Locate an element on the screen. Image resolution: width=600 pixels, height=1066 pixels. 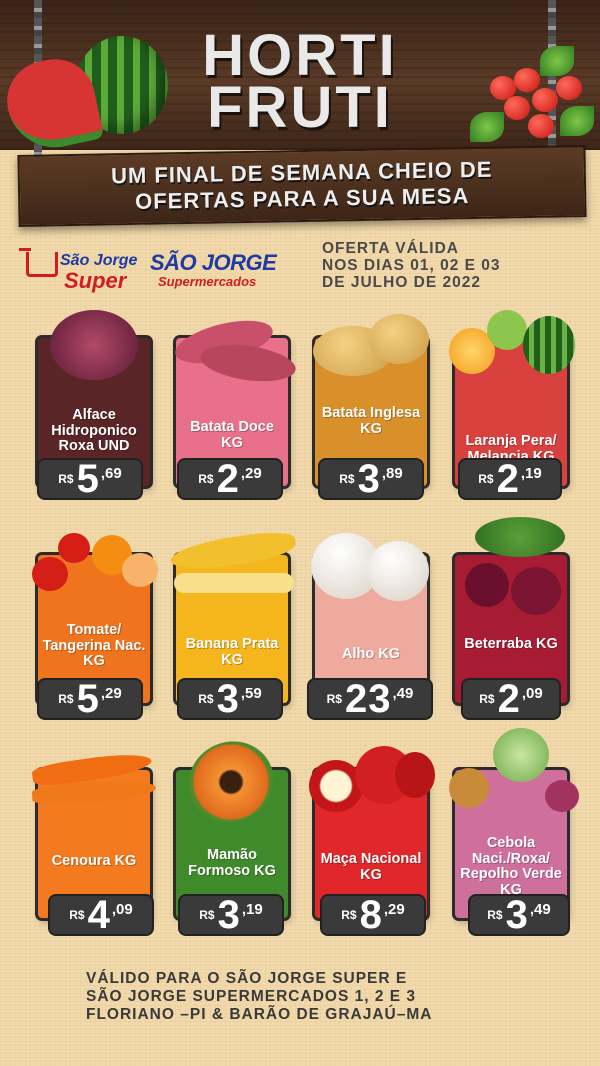
validity-line2: NOS DIAS 01, 02 E 03 is located at coordinates (411, 265).